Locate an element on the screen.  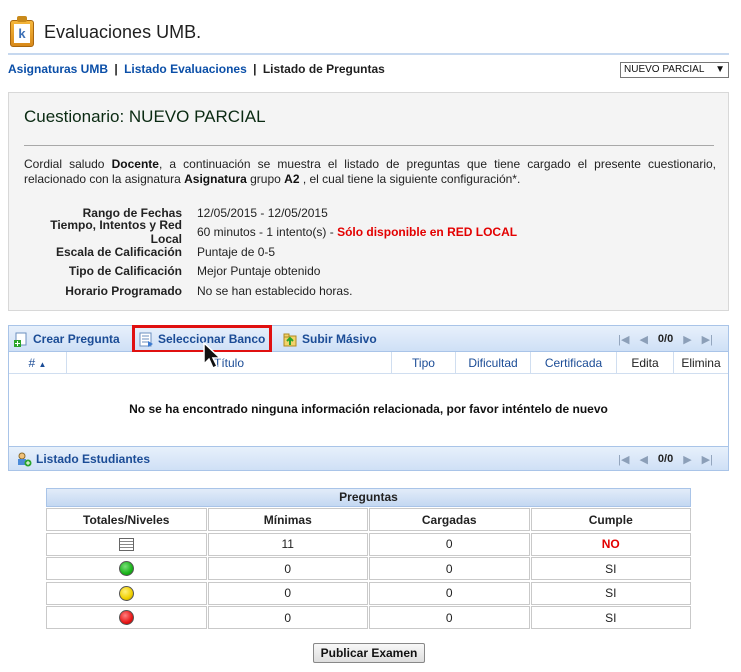
summary-header-row: Totales/Niveles Mínimas Cargadas Cumple is located at coordinates (368, 519).